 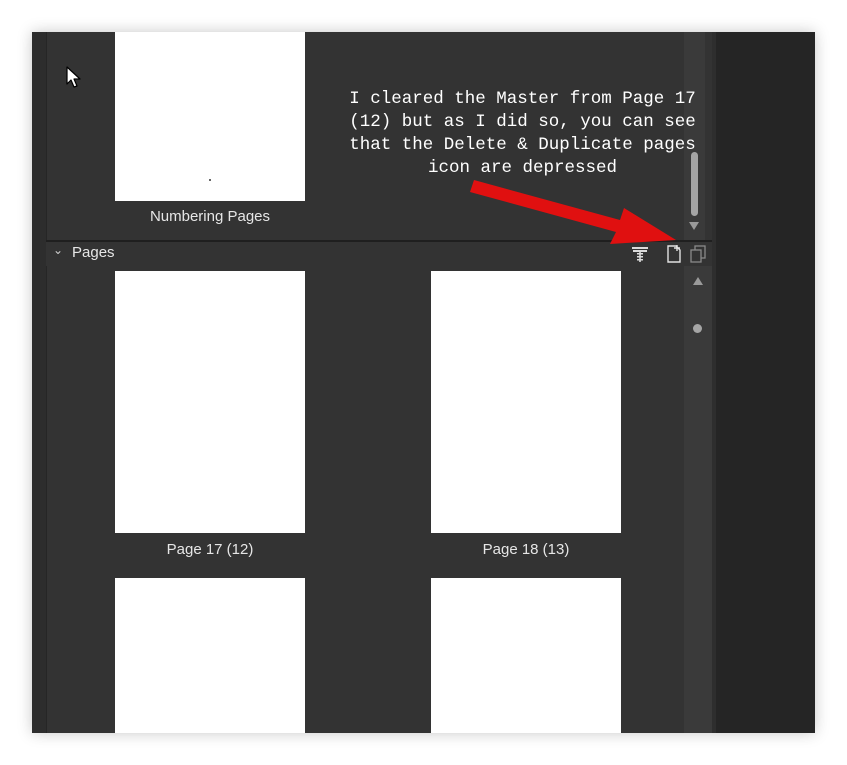 What do you see at coordinates (674, 254) in the screenshot?
I see `add-page-icon` at bounding box center [674, 254].